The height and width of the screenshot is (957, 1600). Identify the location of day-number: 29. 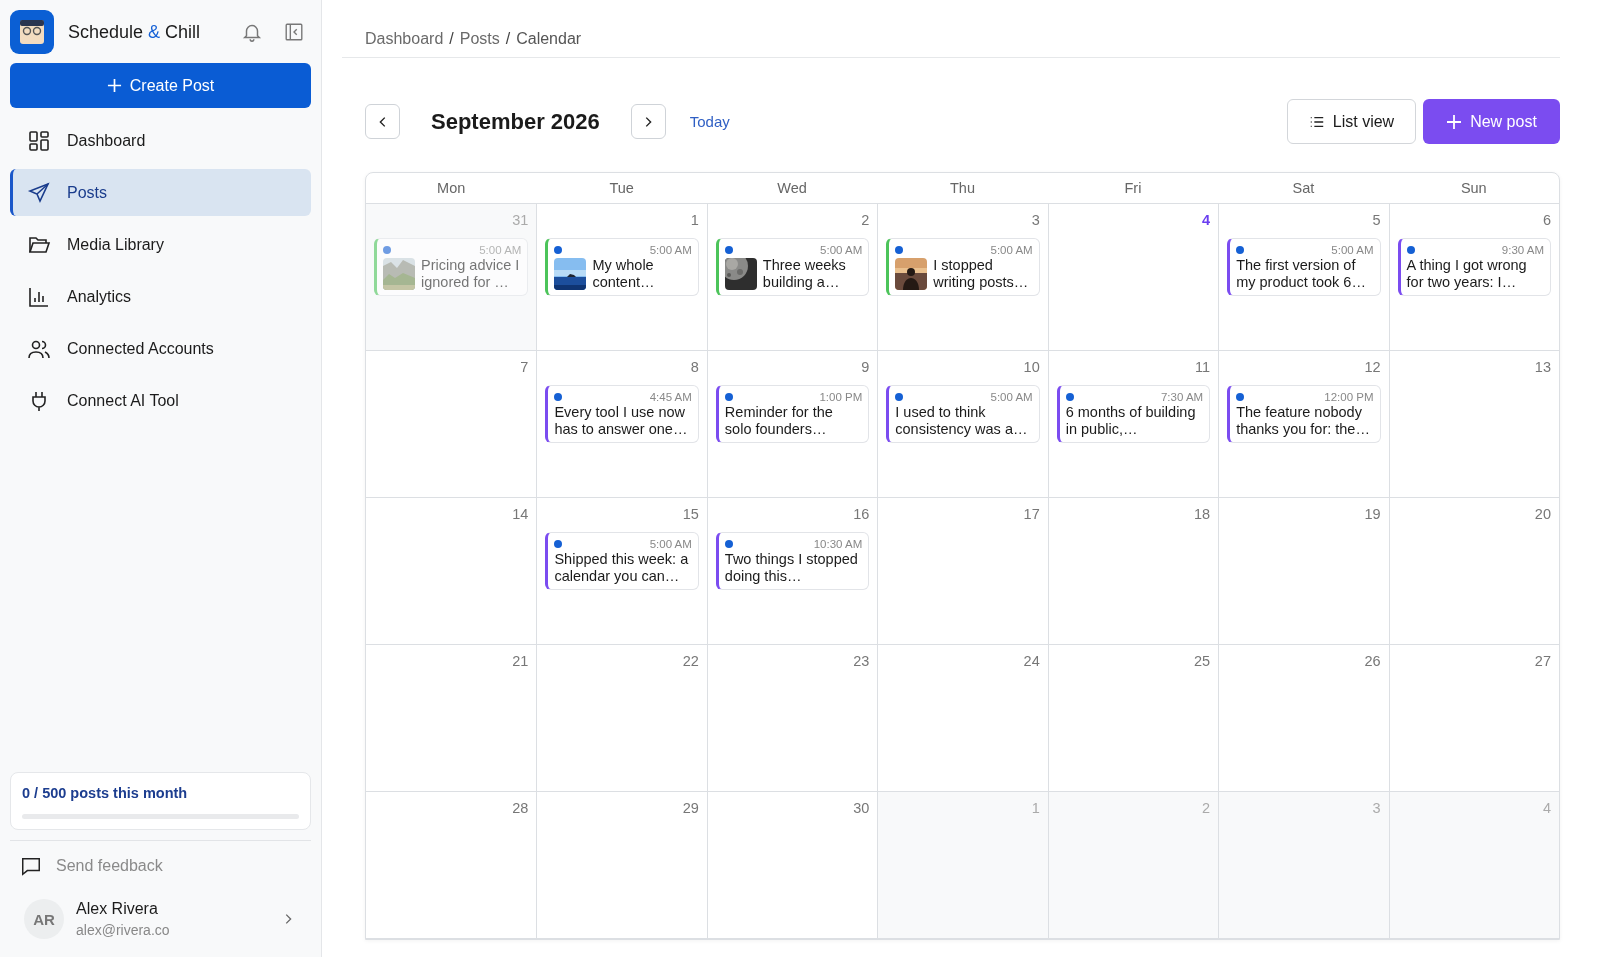
(690, 809).